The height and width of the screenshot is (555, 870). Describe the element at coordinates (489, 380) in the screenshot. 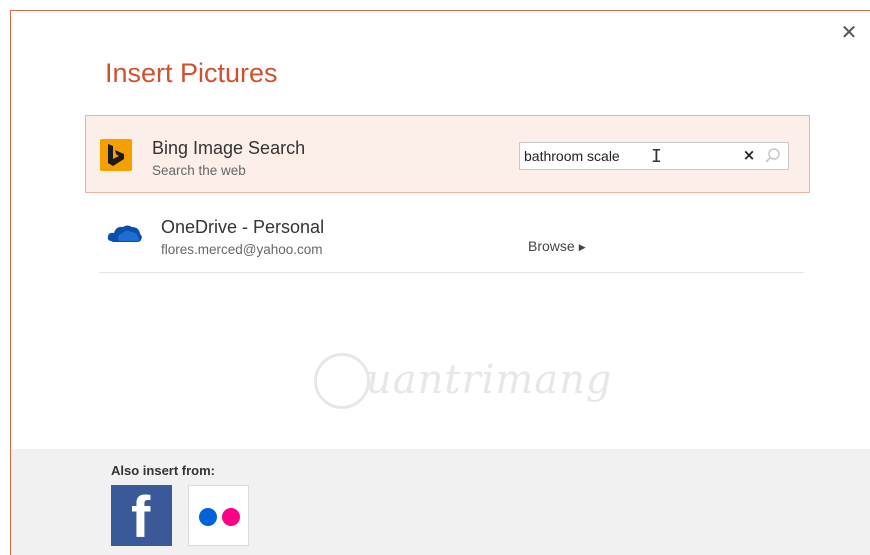

I see `watermark-text: uantrimang` at that location.